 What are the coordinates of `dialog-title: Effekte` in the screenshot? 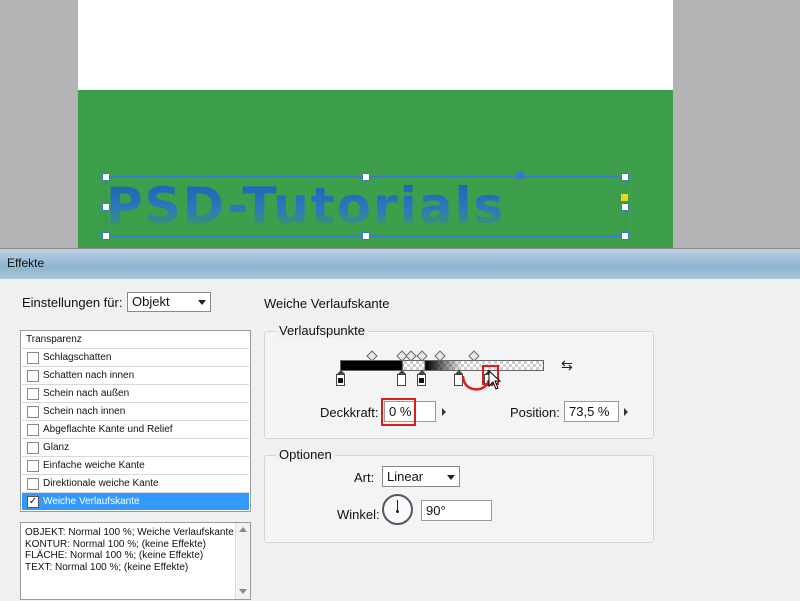 It's located at (26, 263).